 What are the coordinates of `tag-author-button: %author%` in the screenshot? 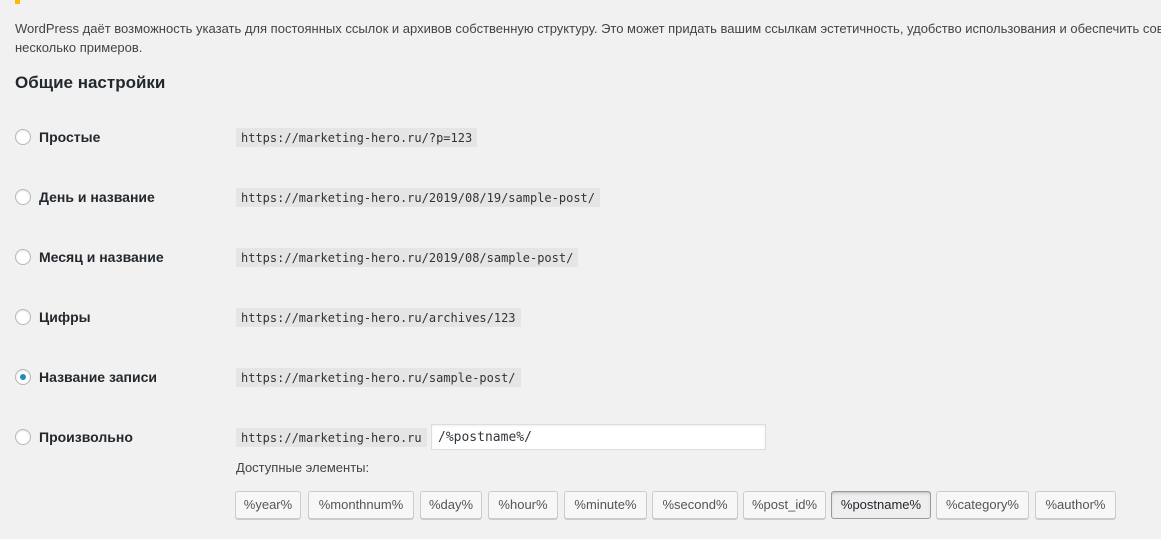 It's located at (1075, 505).